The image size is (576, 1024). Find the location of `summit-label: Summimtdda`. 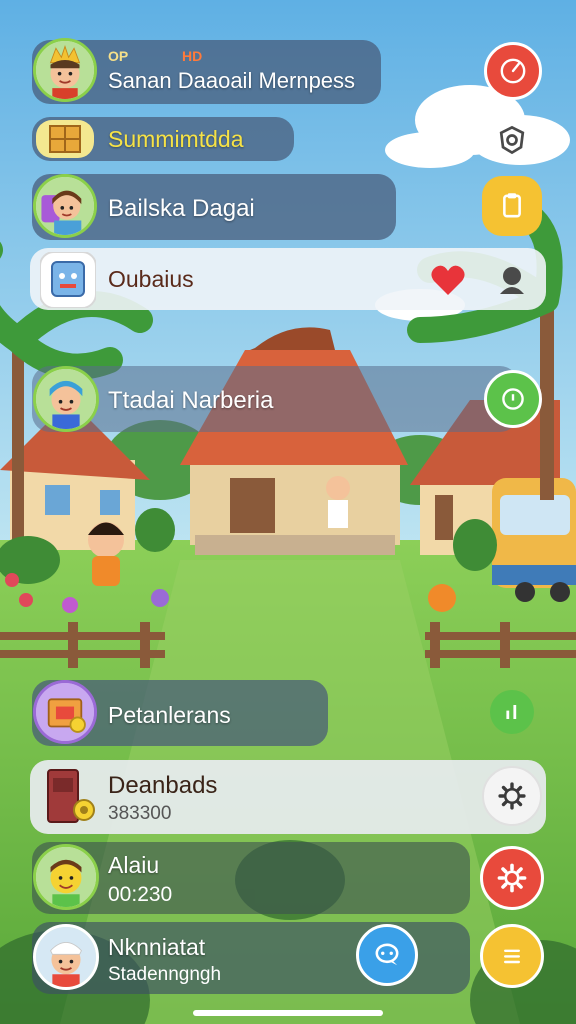

summit-label: Summimtdda is located at coordinates (176, 139).